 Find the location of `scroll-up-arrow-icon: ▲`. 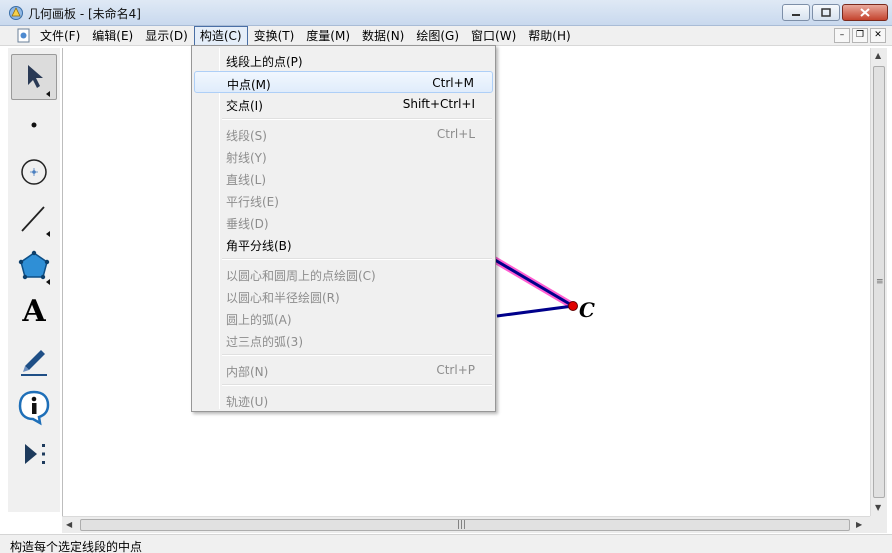

scroll-up-arrow-icon: ▲ is located at coordinates (878, 55).